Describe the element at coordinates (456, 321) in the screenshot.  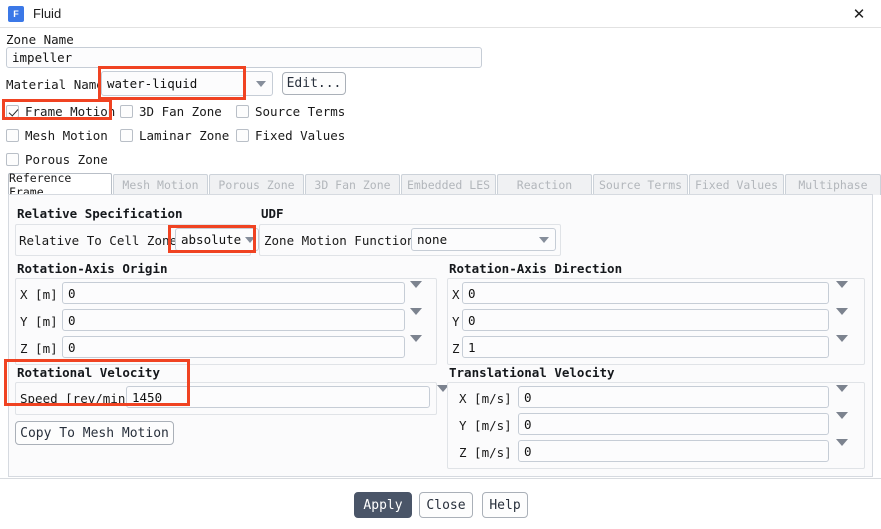
I see `rad-y-label: Y` at that location.